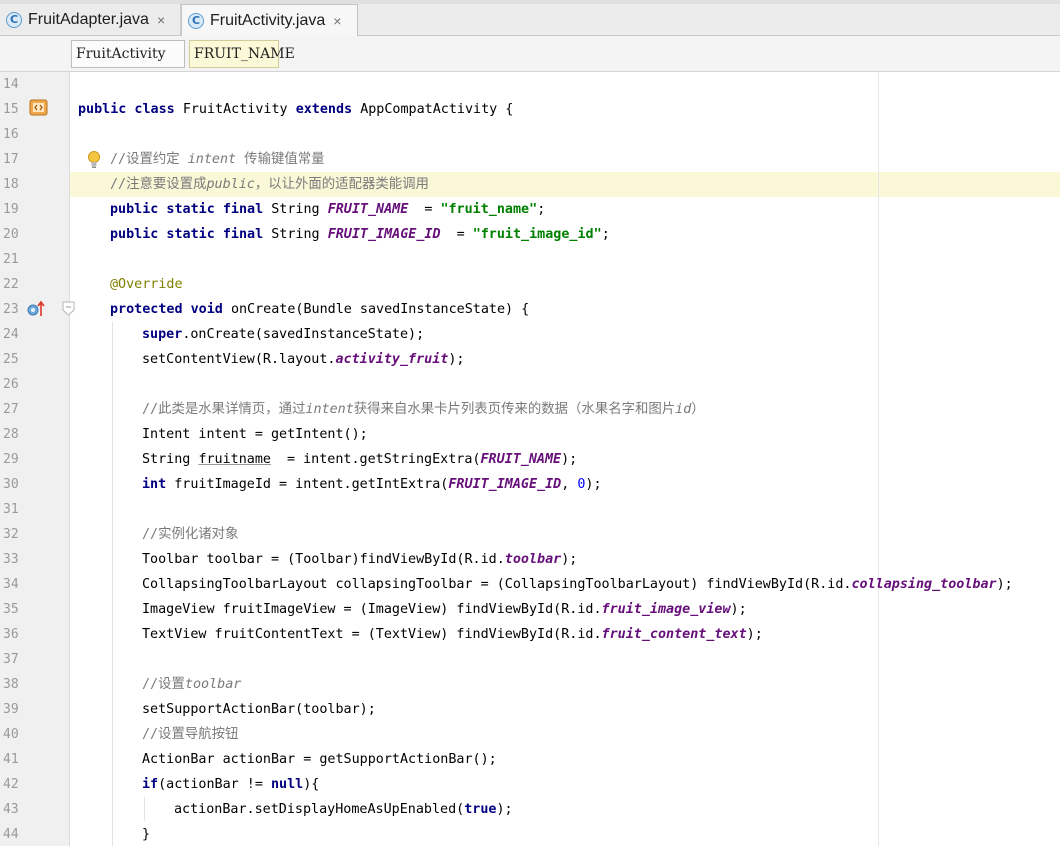 This screenshot has width=1060, height=847. Describe the element at coordinates (11, 184) in the screenshot. I see `line-number: 18` at that location.